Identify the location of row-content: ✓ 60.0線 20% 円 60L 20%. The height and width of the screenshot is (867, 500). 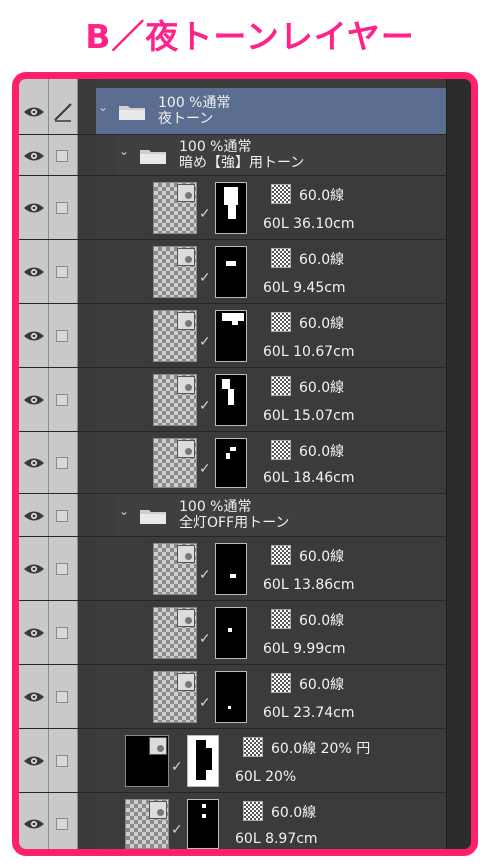
(282, 760).